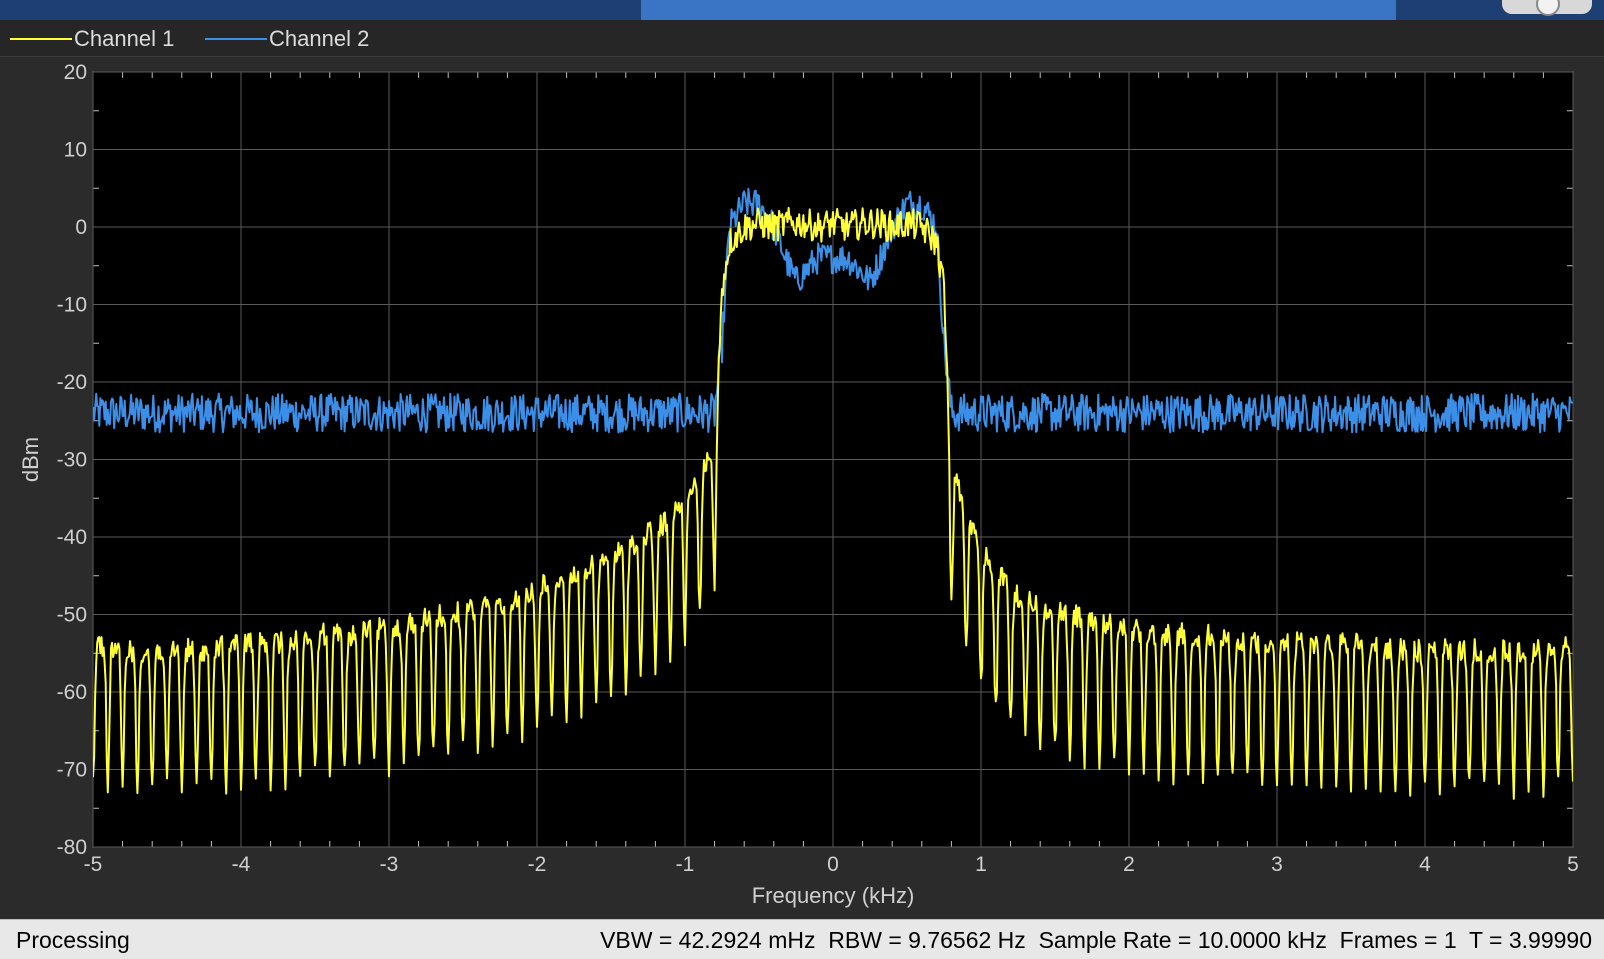 The height and width of the screenshot is (959, 1604). I want to click on y-tick-label: -80, so click(72, 847).